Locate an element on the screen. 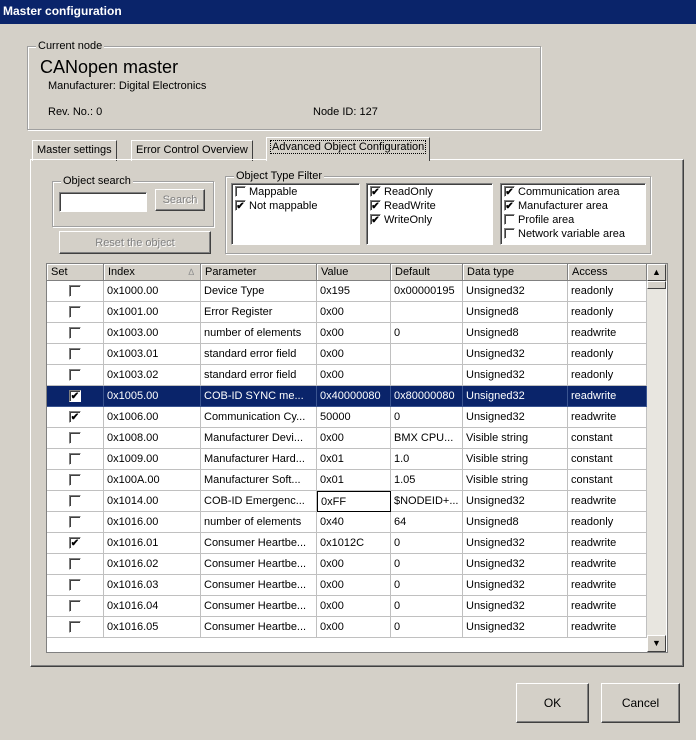 The image size is (696, 740). header-parameter: Parameter is located at coordinates (259, 272).